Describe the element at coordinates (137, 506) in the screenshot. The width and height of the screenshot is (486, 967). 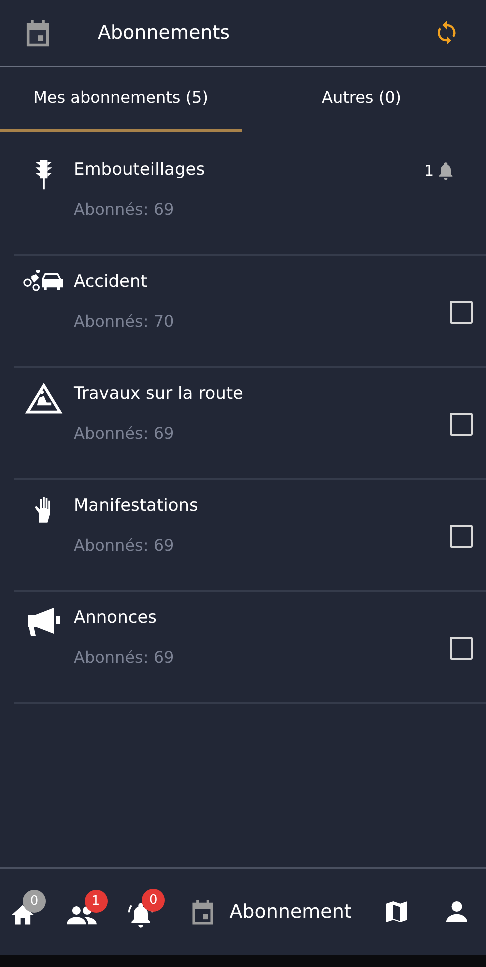
I see `subscription-name: Manifestations` at that location.